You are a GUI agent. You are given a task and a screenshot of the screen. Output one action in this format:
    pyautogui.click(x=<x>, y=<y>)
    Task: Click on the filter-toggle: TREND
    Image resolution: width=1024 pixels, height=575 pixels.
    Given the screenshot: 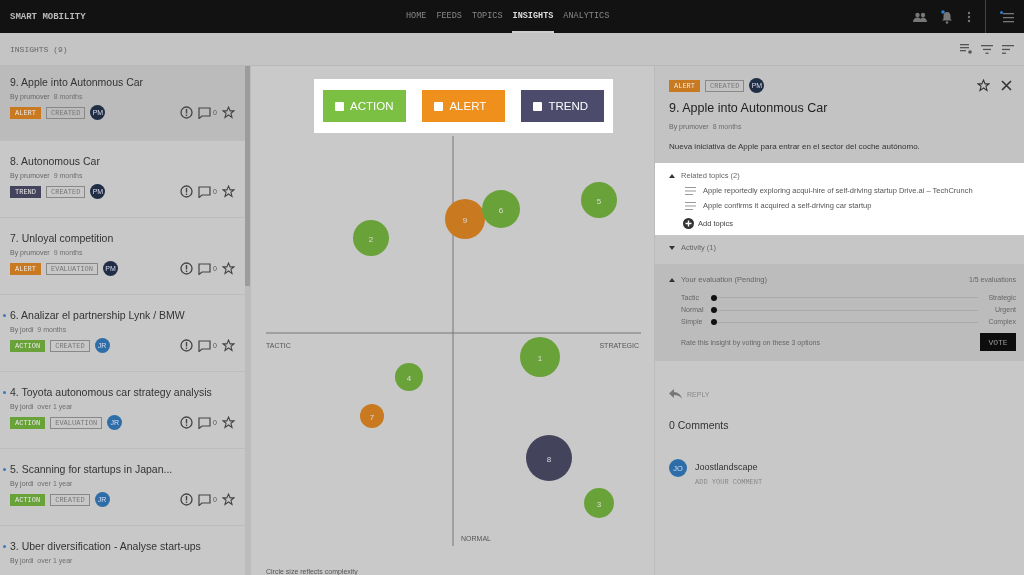 What is the action you would take?
    pyautogui.click(x=563, y=106)
    